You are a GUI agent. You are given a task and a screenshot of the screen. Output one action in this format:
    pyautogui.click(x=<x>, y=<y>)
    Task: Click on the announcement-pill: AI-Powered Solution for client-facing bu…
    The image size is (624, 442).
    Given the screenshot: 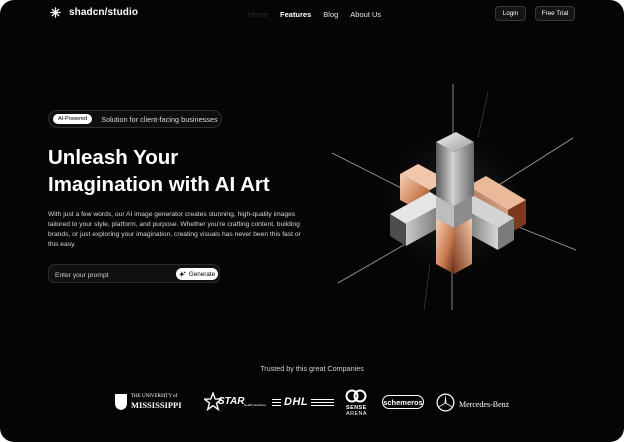 What is the action you would take?
    pyautogui.click(x=135, y=119)
    